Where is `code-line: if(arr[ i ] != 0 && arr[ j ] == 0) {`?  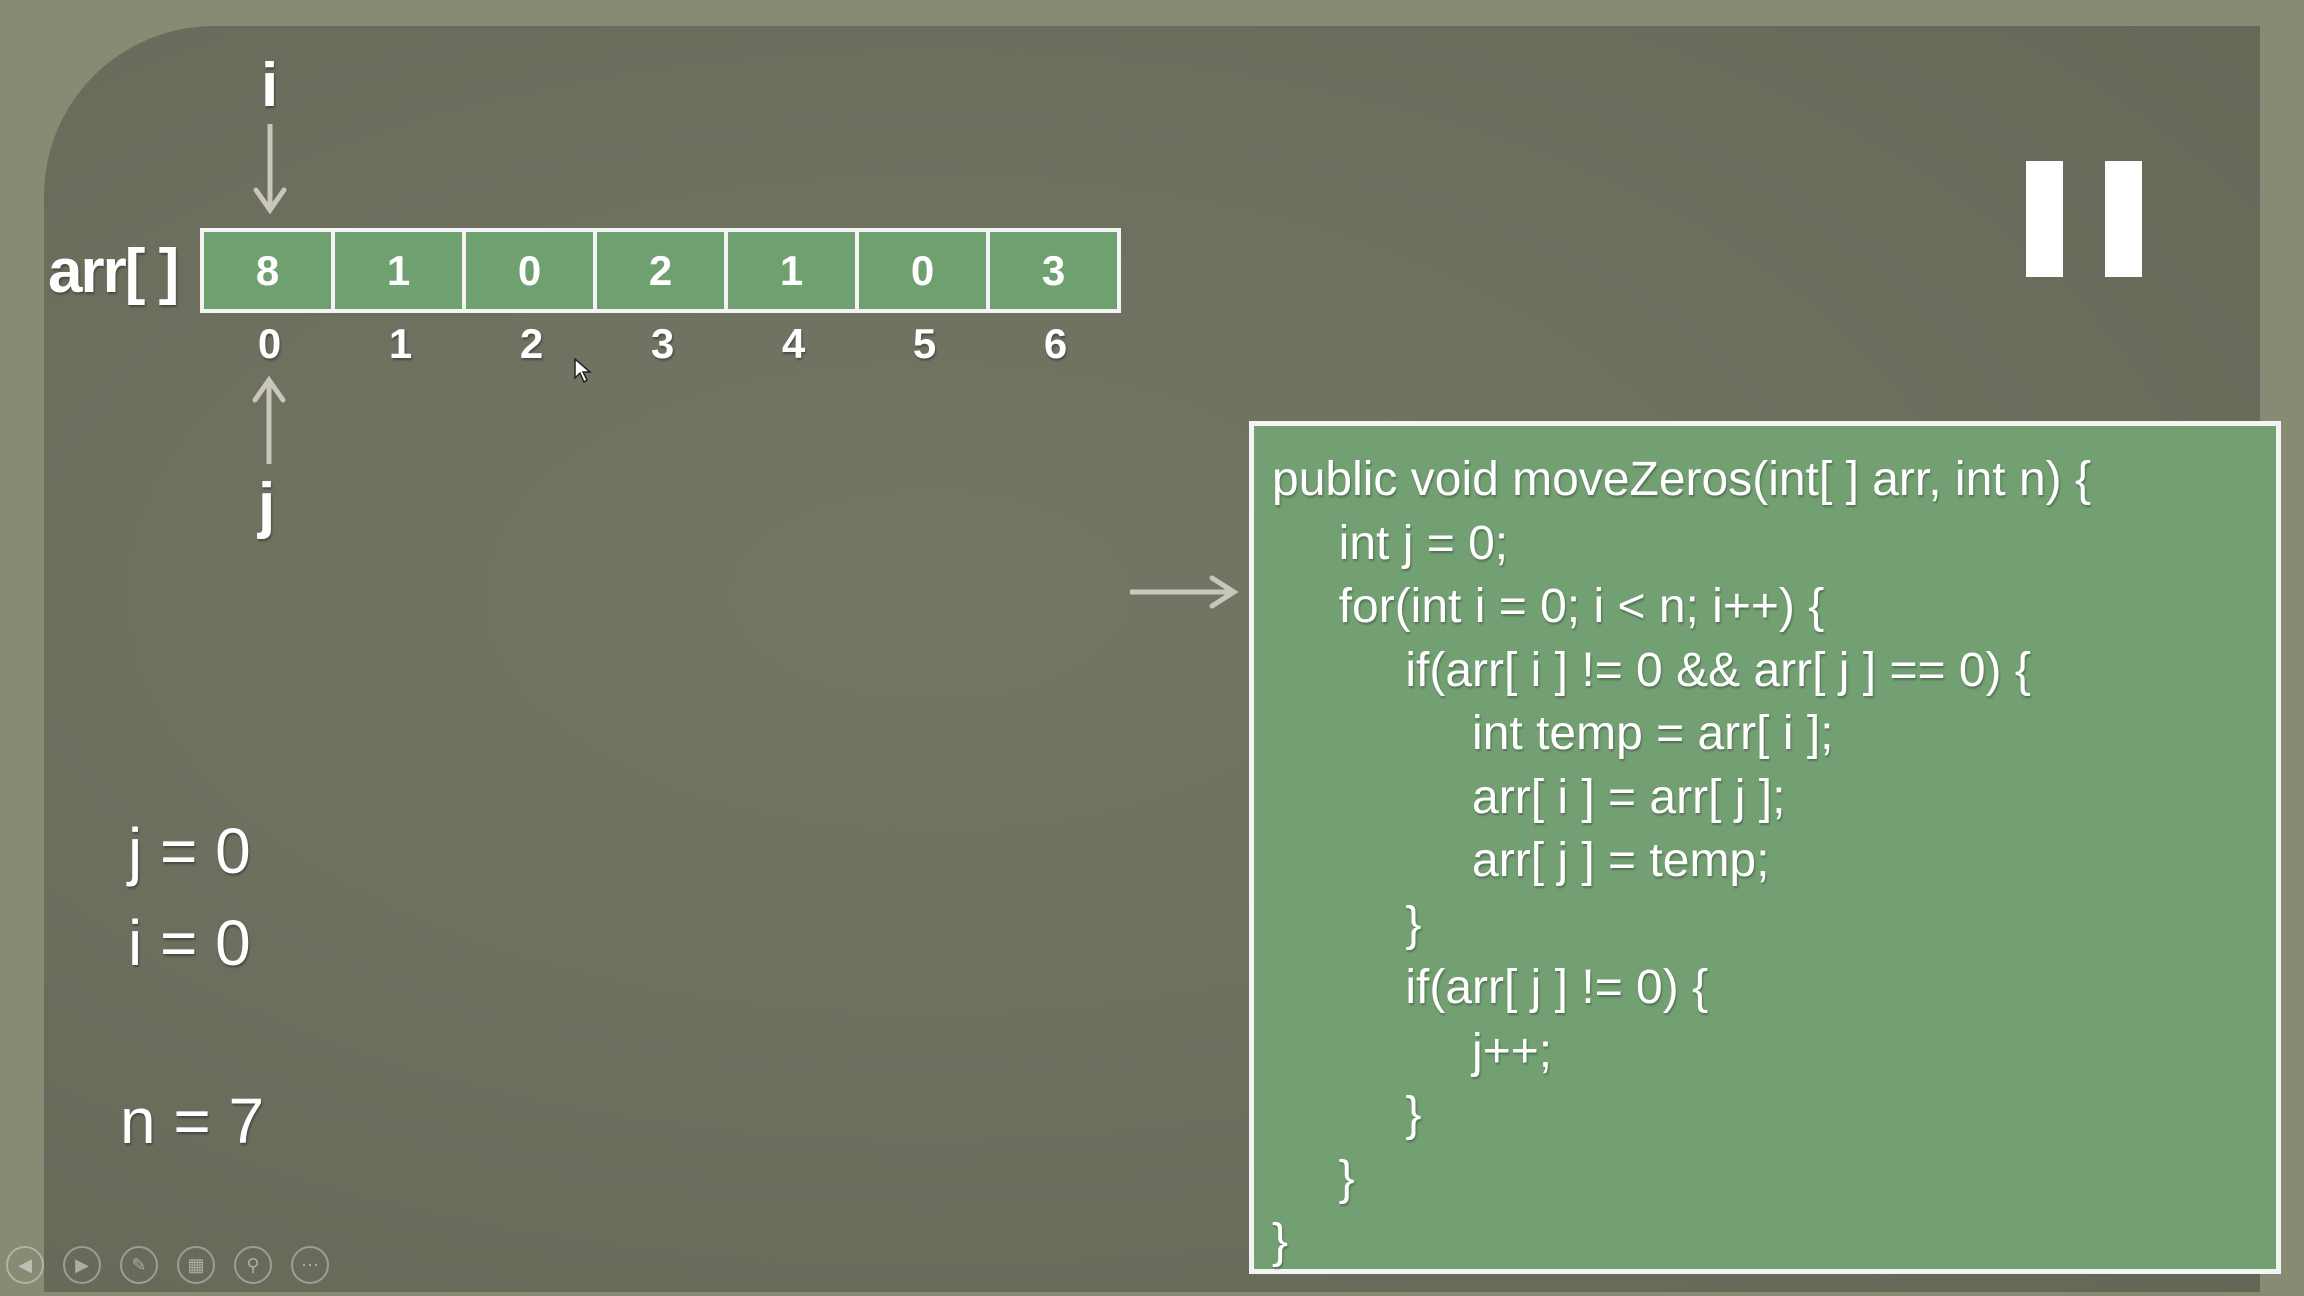 code-line: if(arr[ i ] != 0 && arr[ j ] == 0) { is located at coordinates (1651, 670).